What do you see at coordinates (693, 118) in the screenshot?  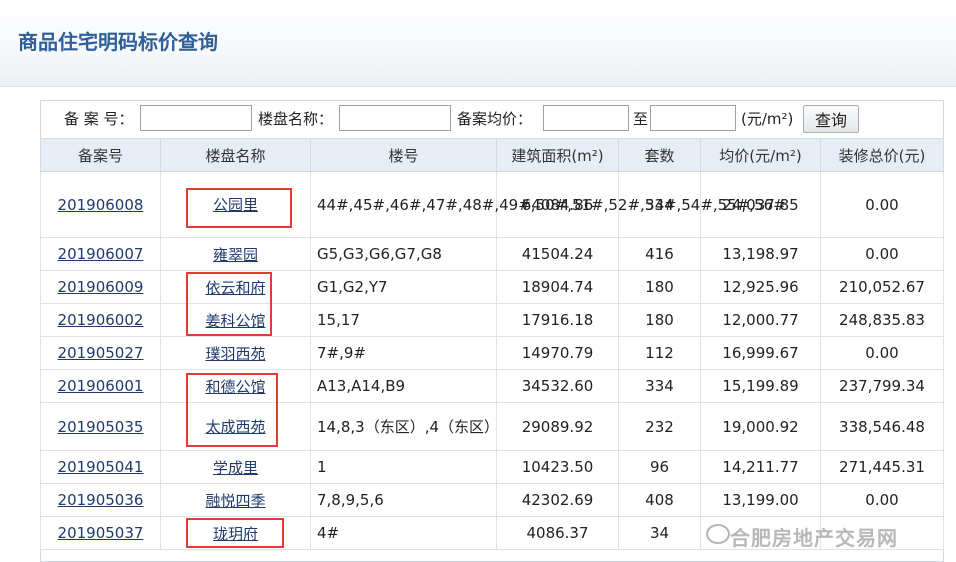 I see `price-to-input` at bounding box center [693, 118].